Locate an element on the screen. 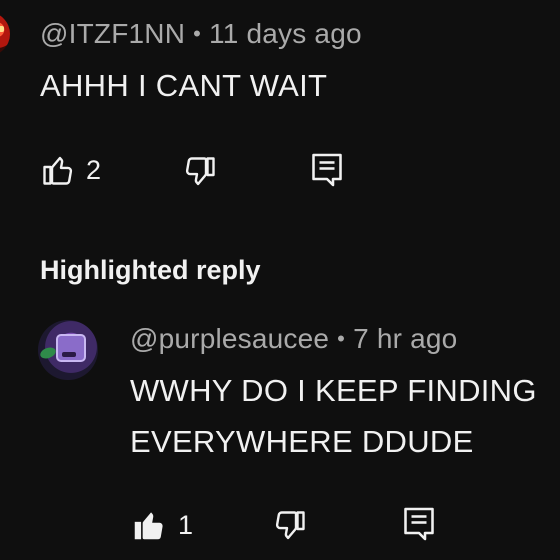  reply-text-line-1: WWHY DO I KEEP FINDING is located at coordinates (333, 390).